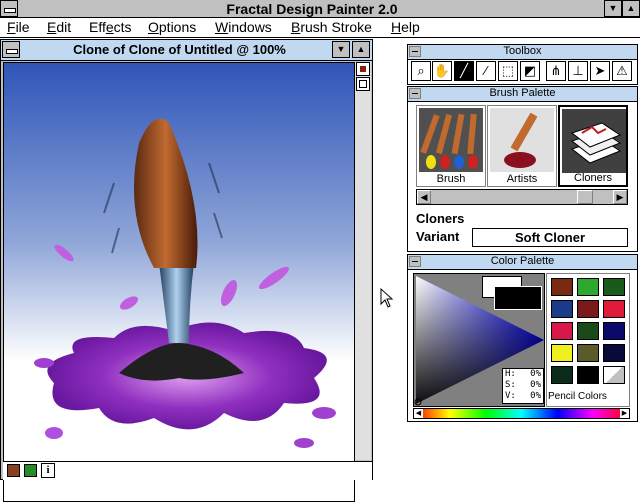  What do you see at coordinates (486, 71) in the screenshot?
I see `dropper-icon: ⁄` at bounding box center [486, 71].